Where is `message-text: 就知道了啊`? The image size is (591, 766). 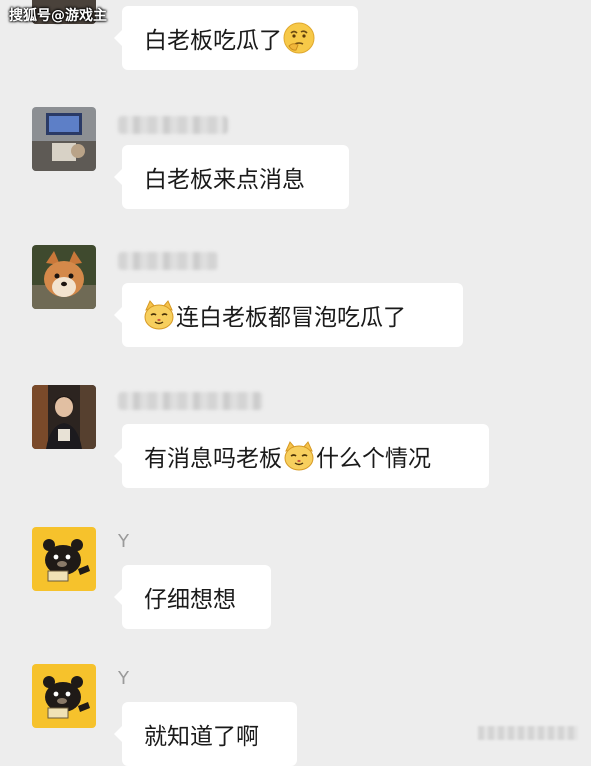 message-text: 就知道了啊 is located at coordinates (201, 737).